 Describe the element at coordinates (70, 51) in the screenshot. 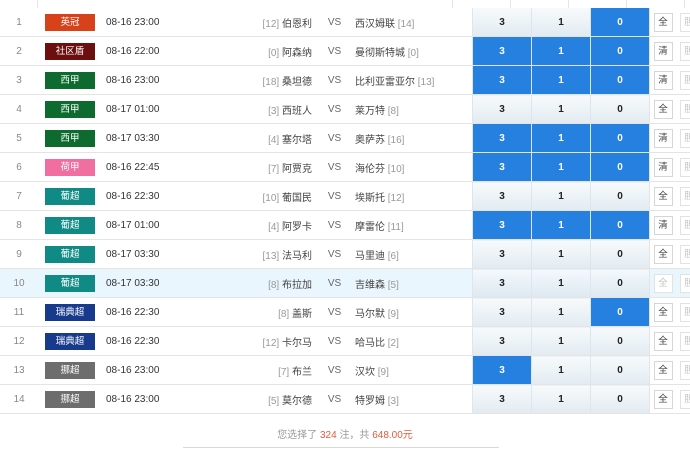

I see `league-badge: 社区盾` at that location.